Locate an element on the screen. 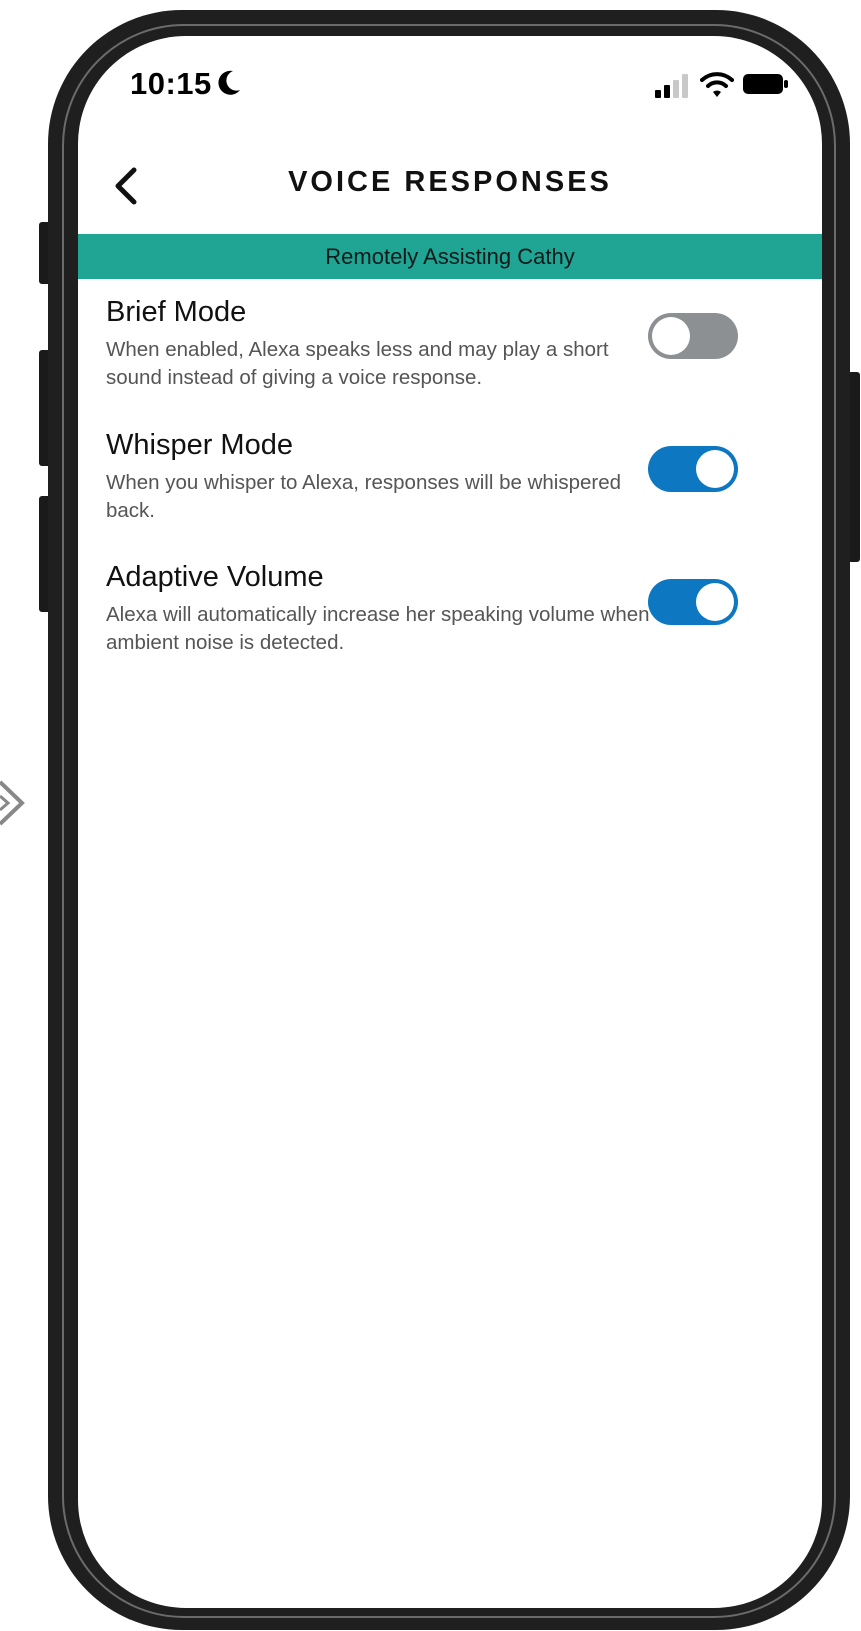 Image resolution: width=861 pixels, height=1631 pixels. whisper-mode-toggle is located at coordinates (693, 469).